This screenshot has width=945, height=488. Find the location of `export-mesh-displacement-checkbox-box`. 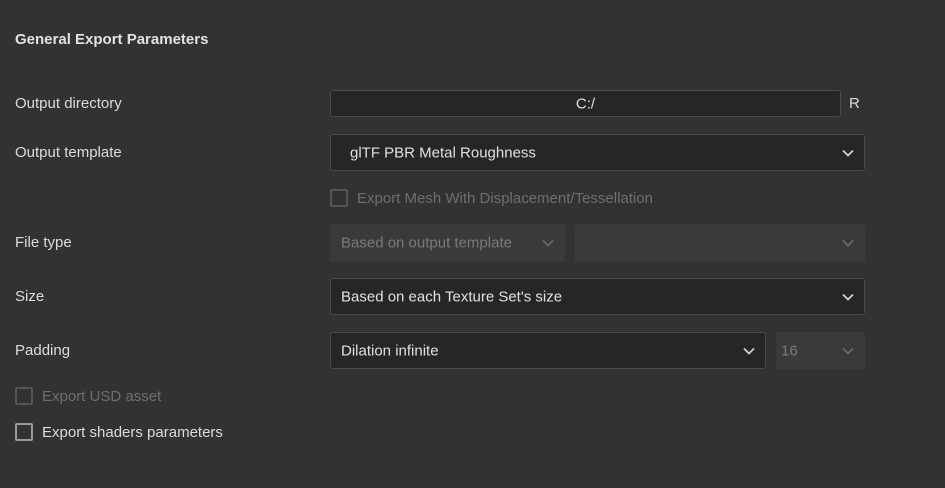

export-mesh-displacement-checkbox-box is located at coordinates (339, 198).